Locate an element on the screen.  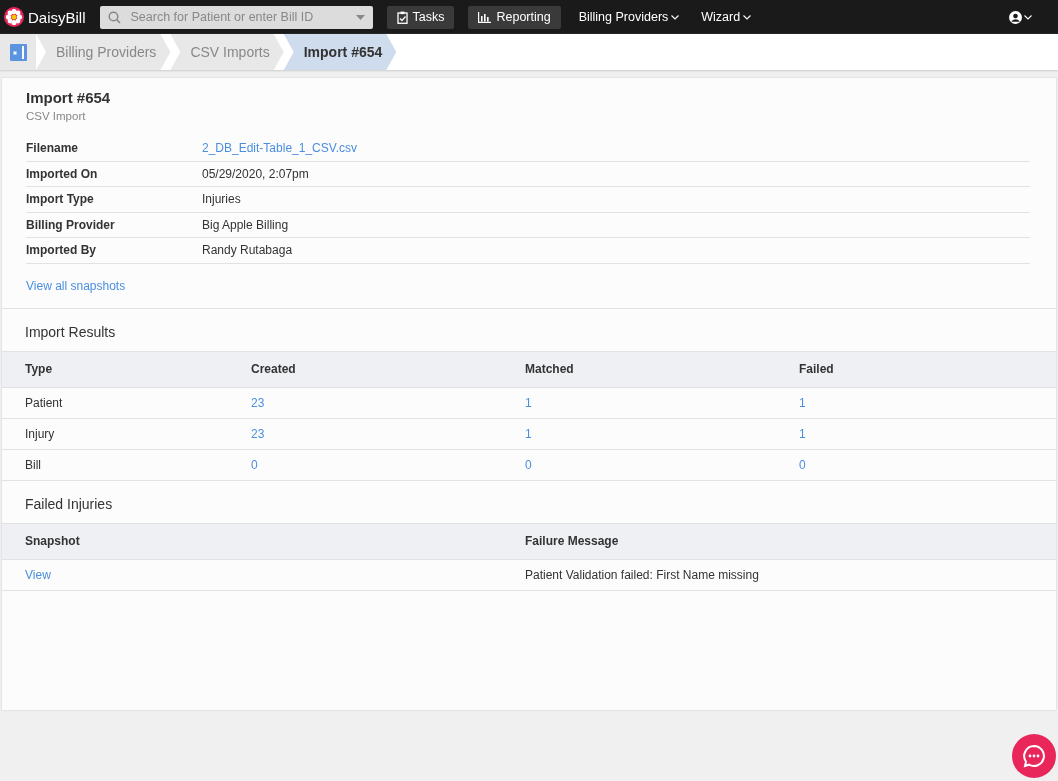
search-field: Search for Patient or enter Bill ID is located at coordinates (238, 17).